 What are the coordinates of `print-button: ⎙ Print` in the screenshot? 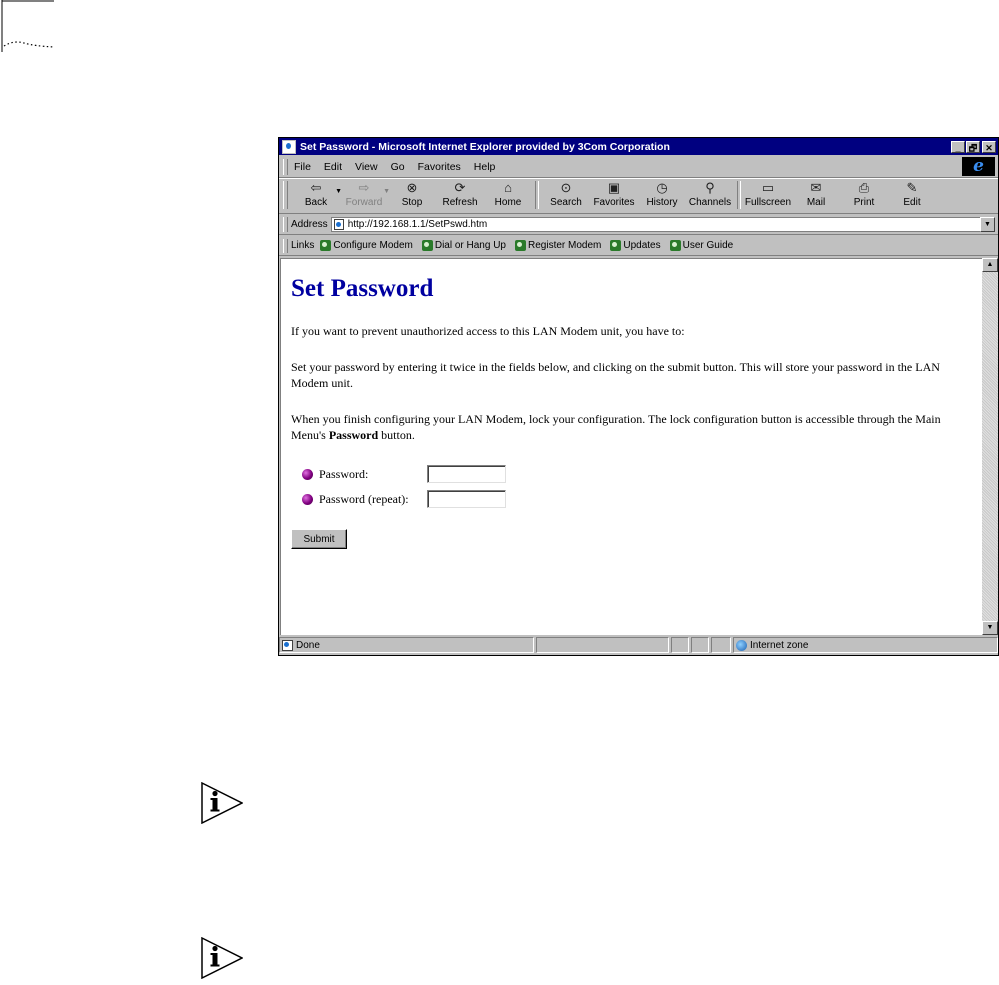 It's located at (864, 195).